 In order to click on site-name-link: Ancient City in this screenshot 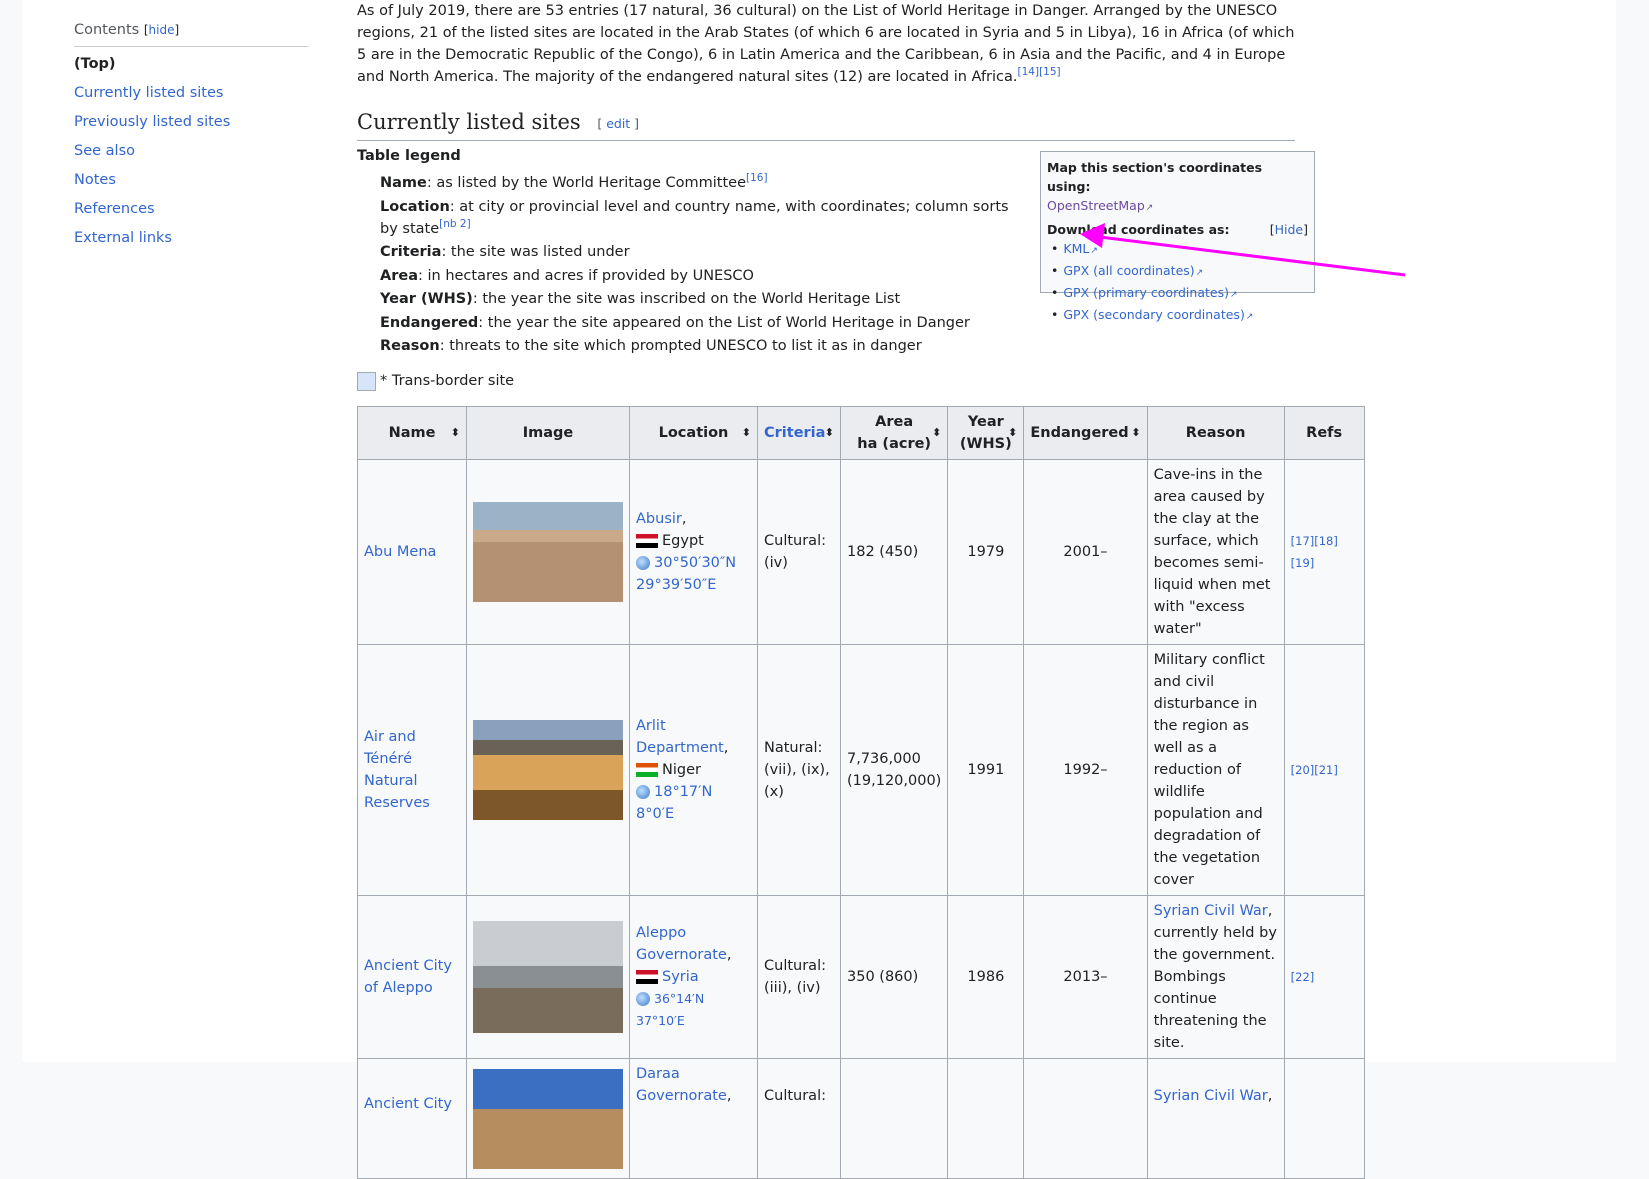, I will do `click(408, 1104)`.